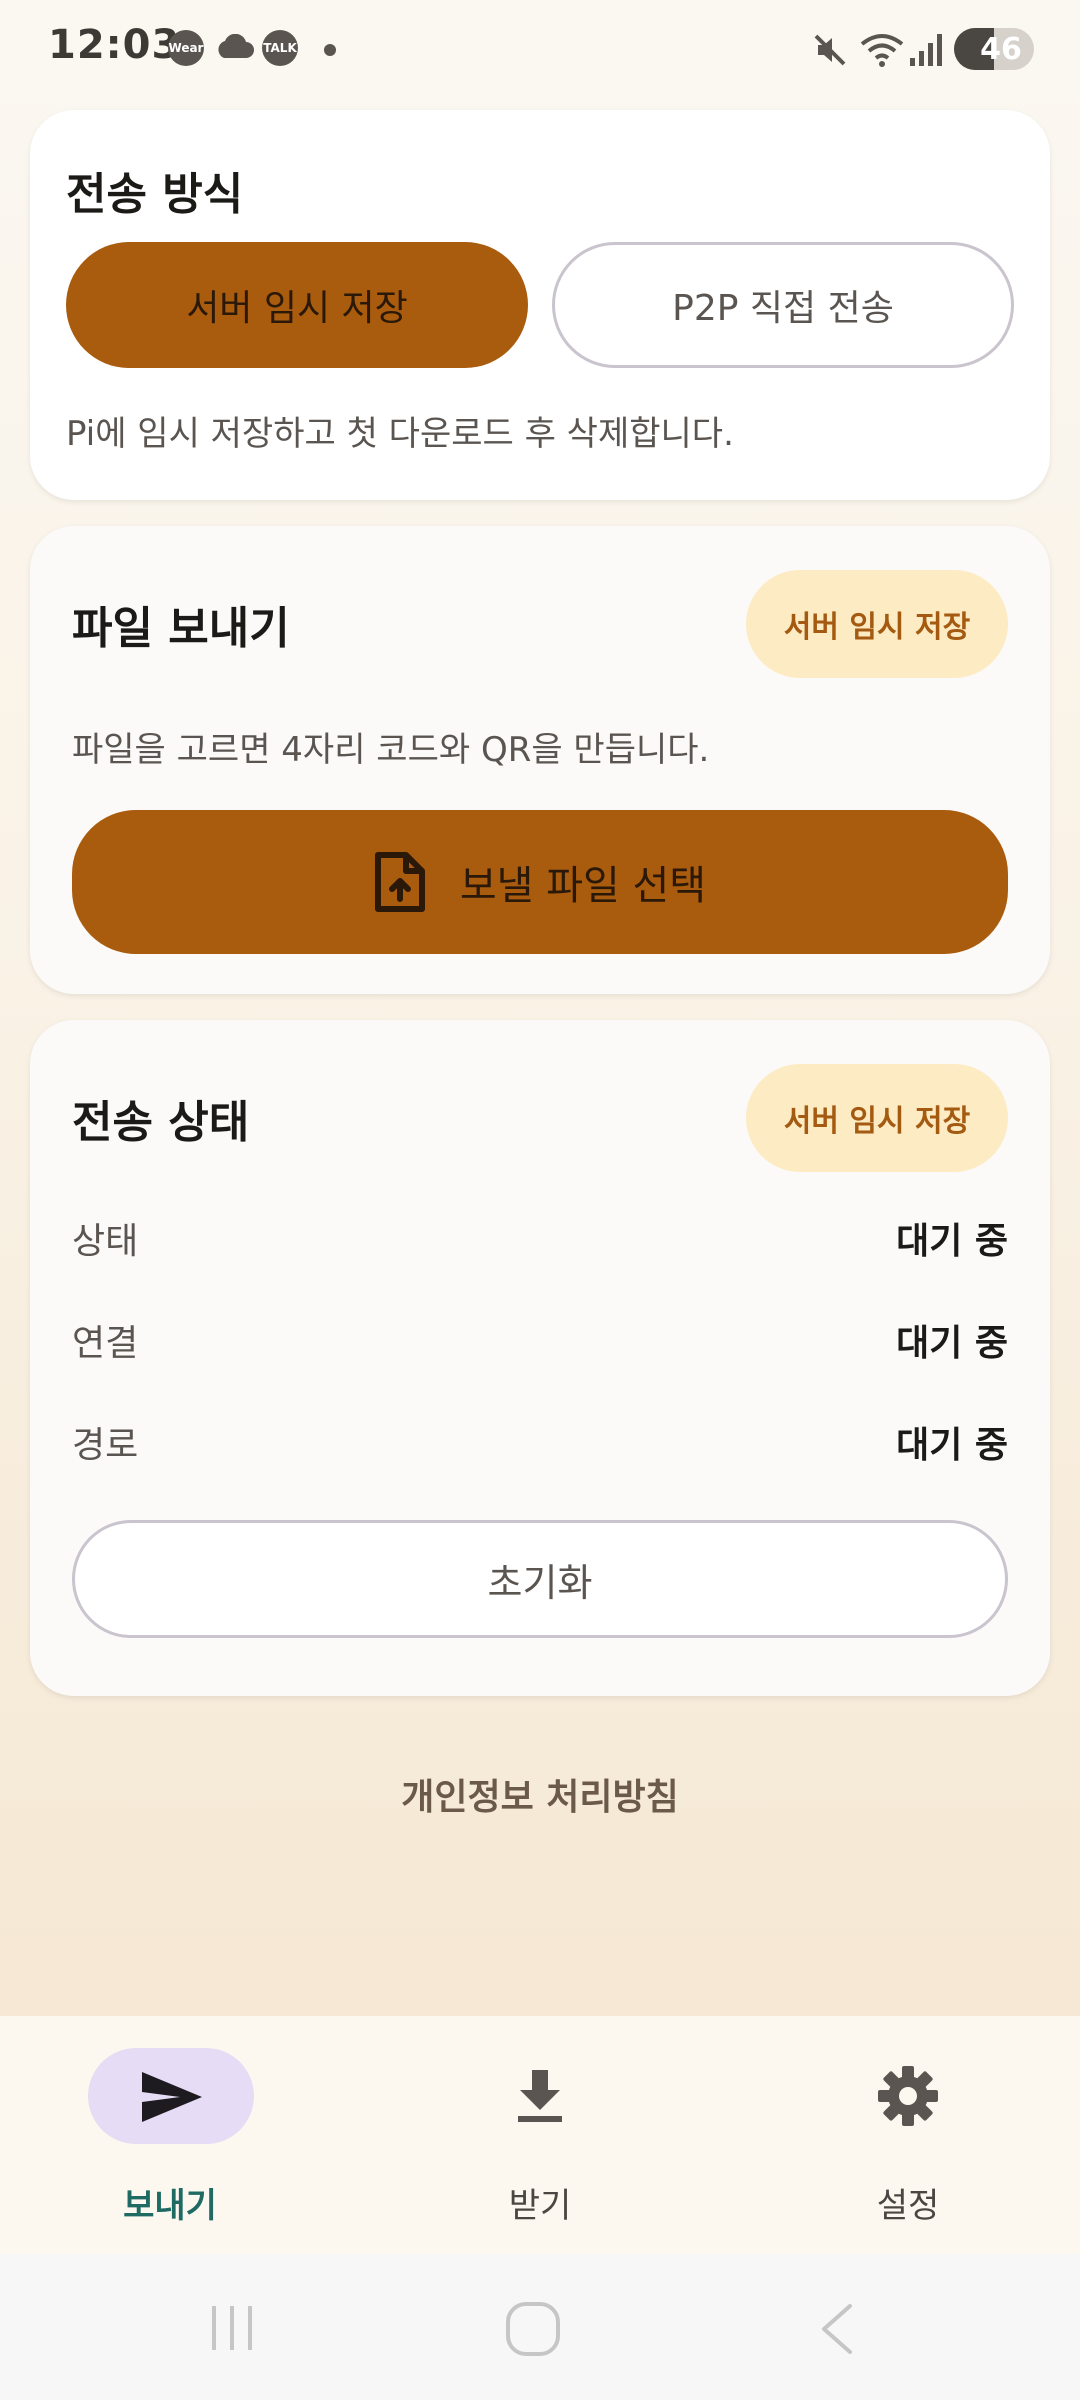 Image resolution: width=1080 pixels, height=2400 pixels. Describe the element at coordinates (877, 1118) in the screenshot. I see `transfer-status-mode-badge: 서버 임시 저장` at that location.